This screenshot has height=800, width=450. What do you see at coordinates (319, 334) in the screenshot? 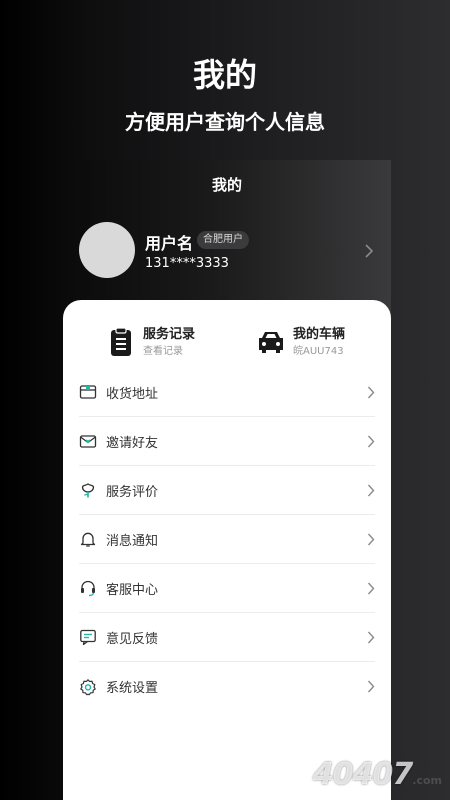
I see `my-vehicle-title: 我的车辆` at bounding box center [319, 334].